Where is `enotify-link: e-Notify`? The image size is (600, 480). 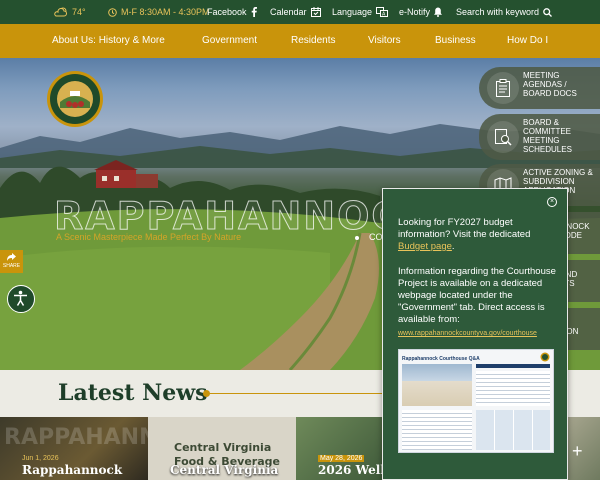
enotify-link: e-Notify is located at coordinates (421, 12).